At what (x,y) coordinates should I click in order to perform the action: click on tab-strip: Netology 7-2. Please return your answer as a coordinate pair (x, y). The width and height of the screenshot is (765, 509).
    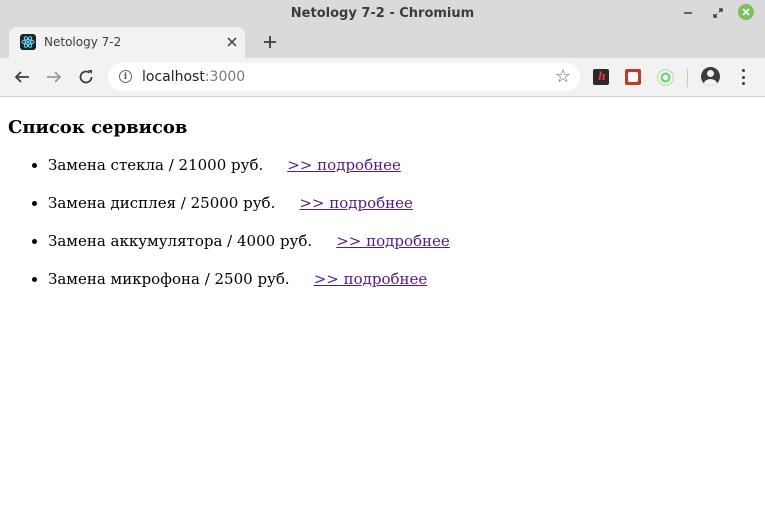
    Looking at the image, I should click on (382, 42).